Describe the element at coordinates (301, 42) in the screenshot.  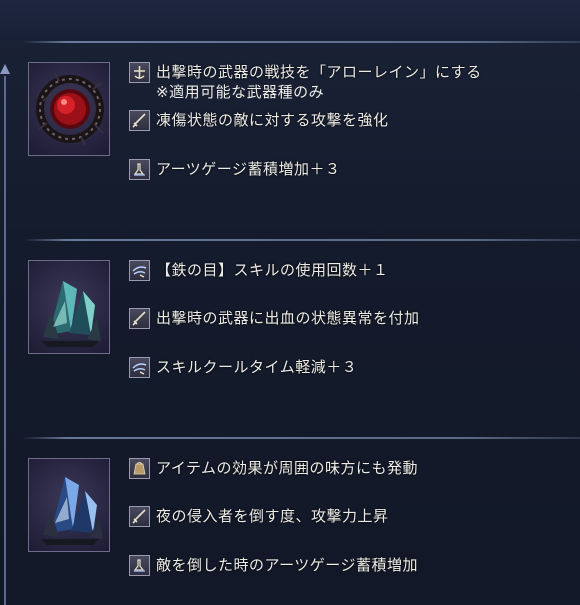
I see `divider-top` at that location.